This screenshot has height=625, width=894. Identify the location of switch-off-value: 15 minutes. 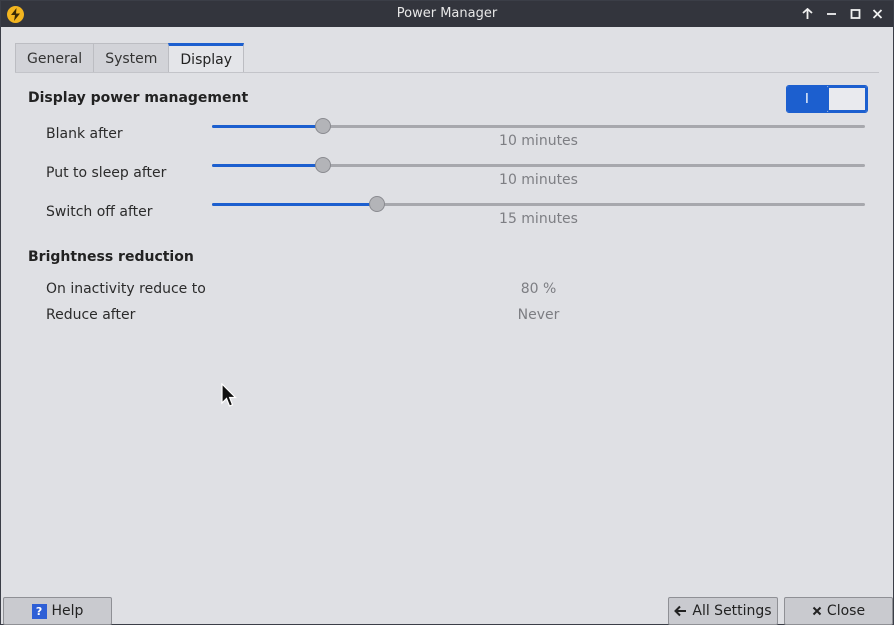
(538, 219).